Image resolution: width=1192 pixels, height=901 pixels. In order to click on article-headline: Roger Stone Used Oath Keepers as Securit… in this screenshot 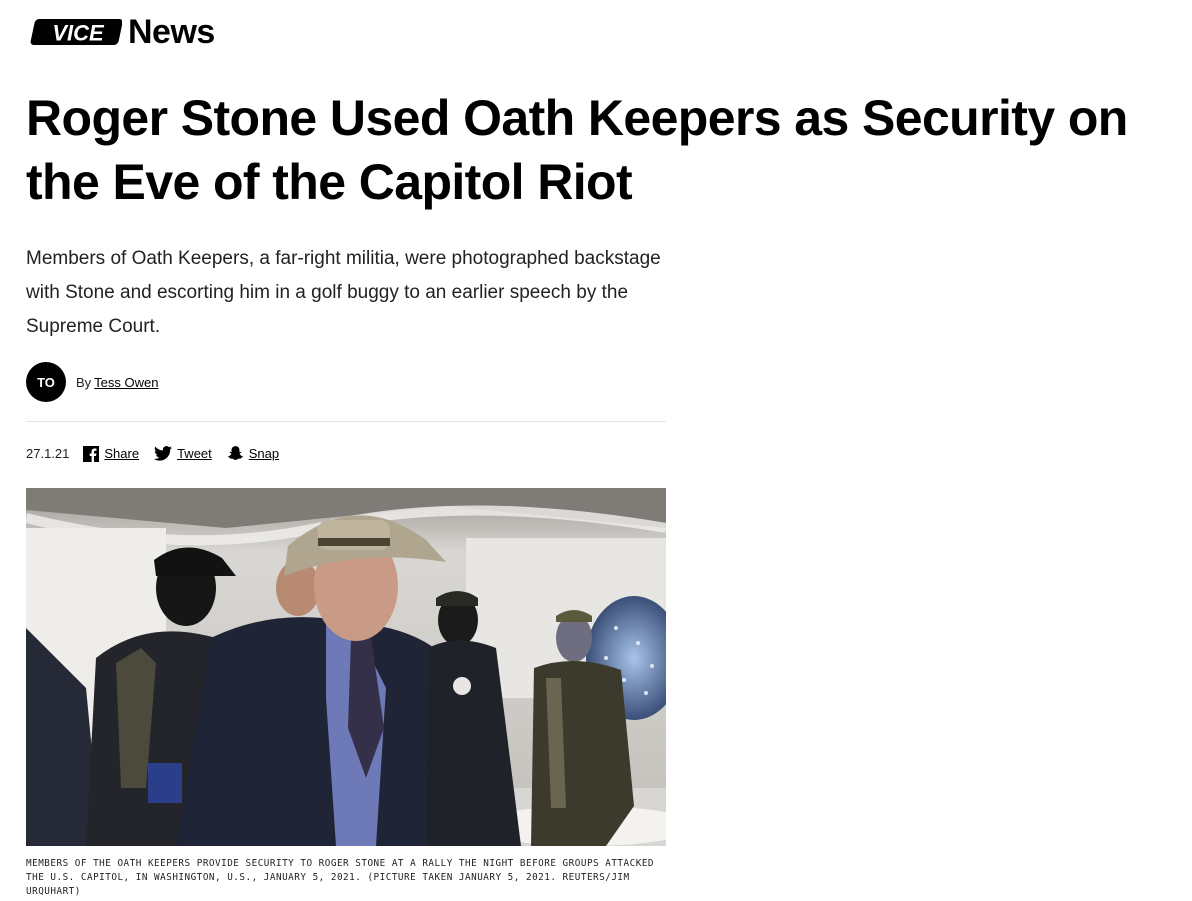, I will do `click(577, 150)`.